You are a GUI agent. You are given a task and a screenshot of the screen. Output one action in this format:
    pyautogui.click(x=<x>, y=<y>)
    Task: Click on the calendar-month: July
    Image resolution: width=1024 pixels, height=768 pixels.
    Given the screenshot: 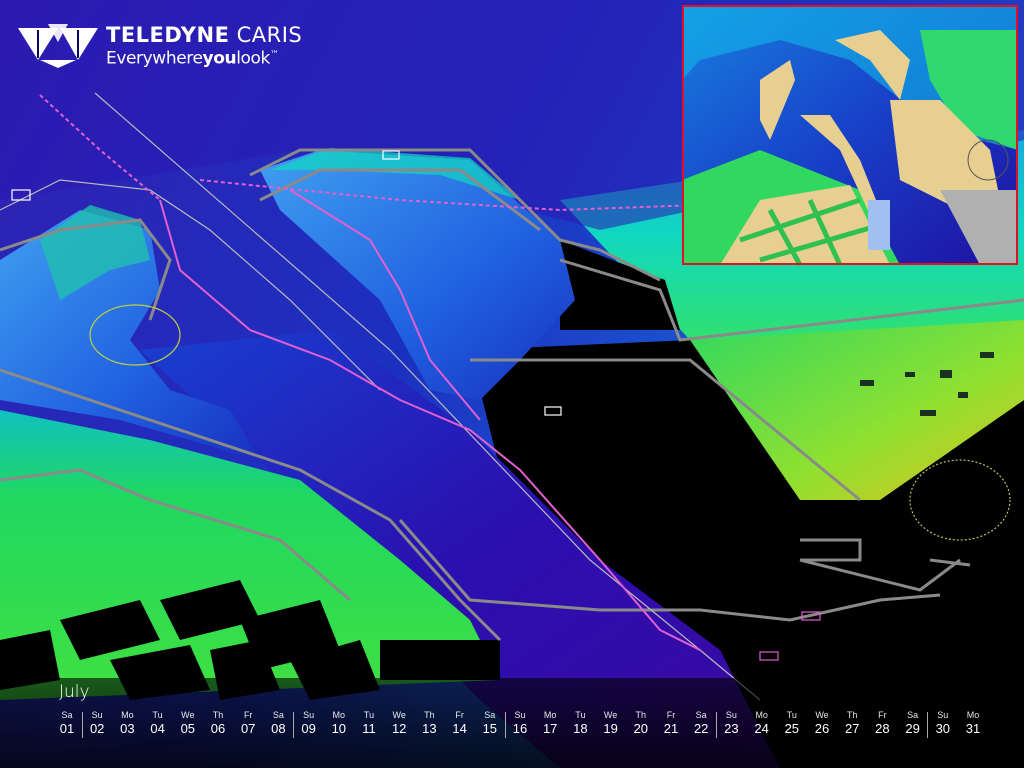 What is the action you would take?
    pyautogui.click(x=74, y=692)
    